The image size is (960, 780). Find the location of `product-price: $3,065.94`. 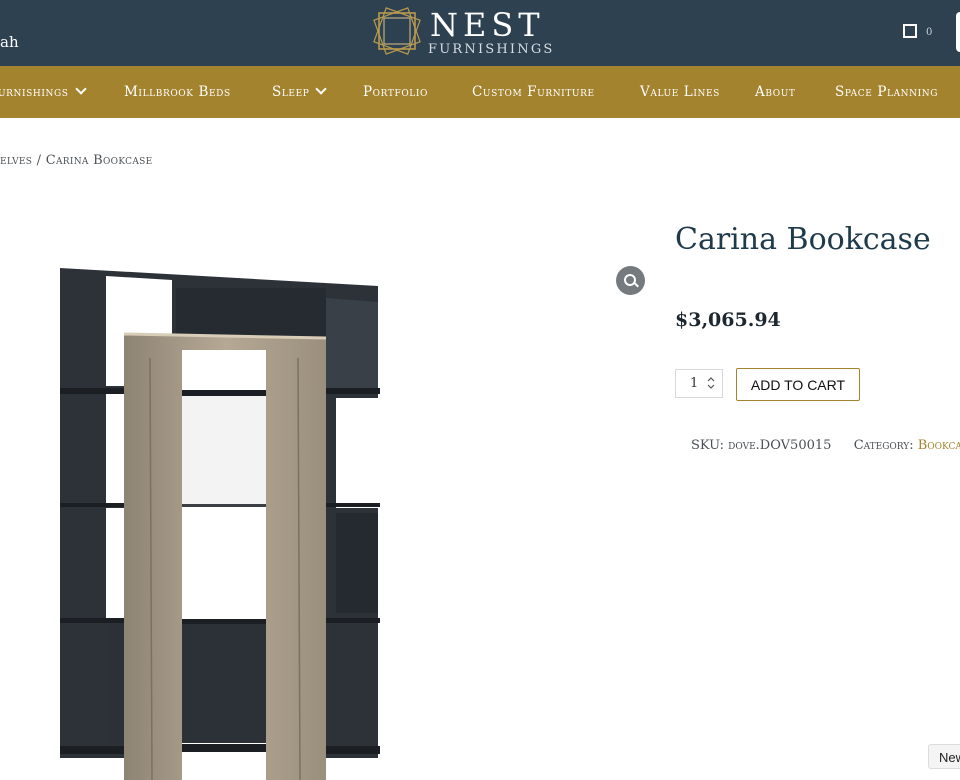

product-price: $3,065.94 is located at coordinates (728, 320).